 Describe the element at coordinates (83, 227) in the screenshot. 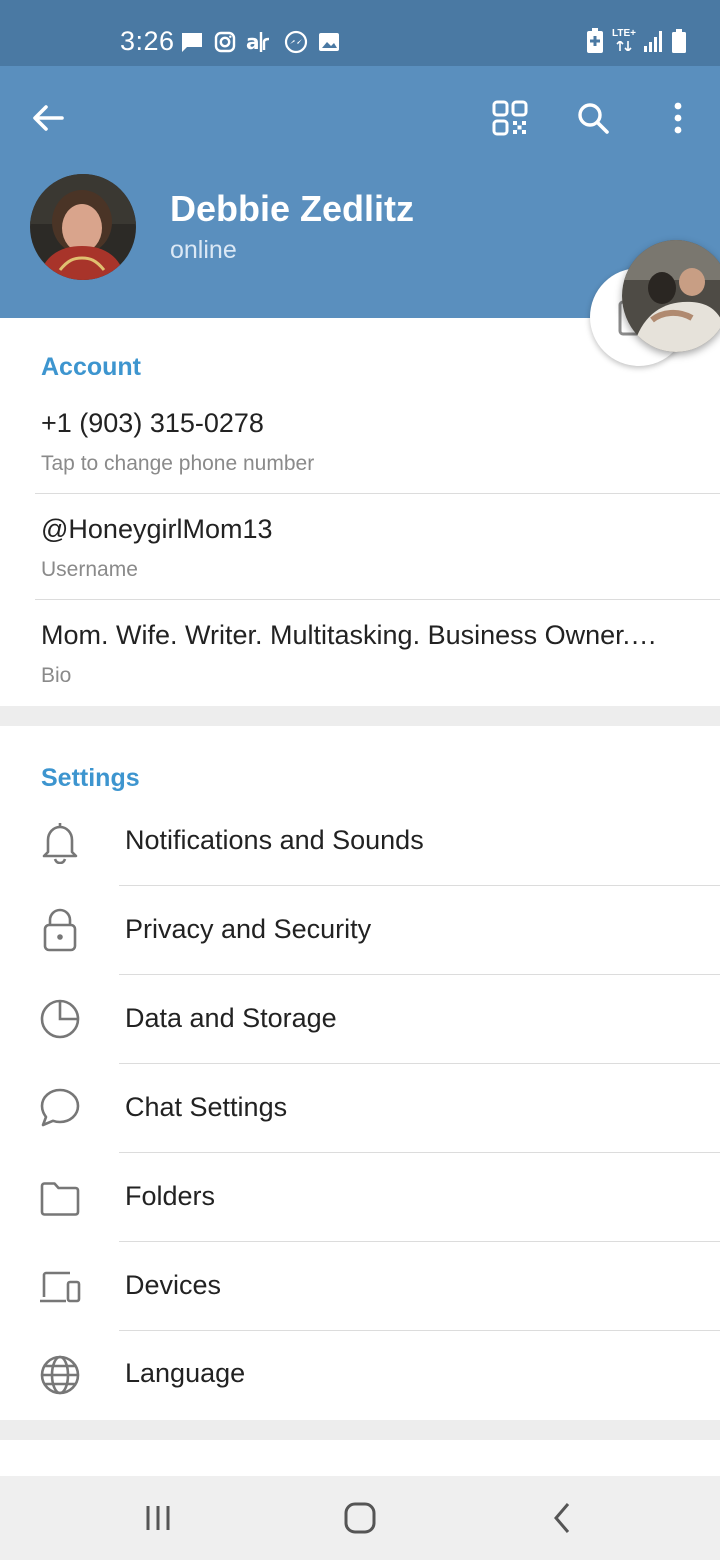

I see `profile-avatar` at that location.